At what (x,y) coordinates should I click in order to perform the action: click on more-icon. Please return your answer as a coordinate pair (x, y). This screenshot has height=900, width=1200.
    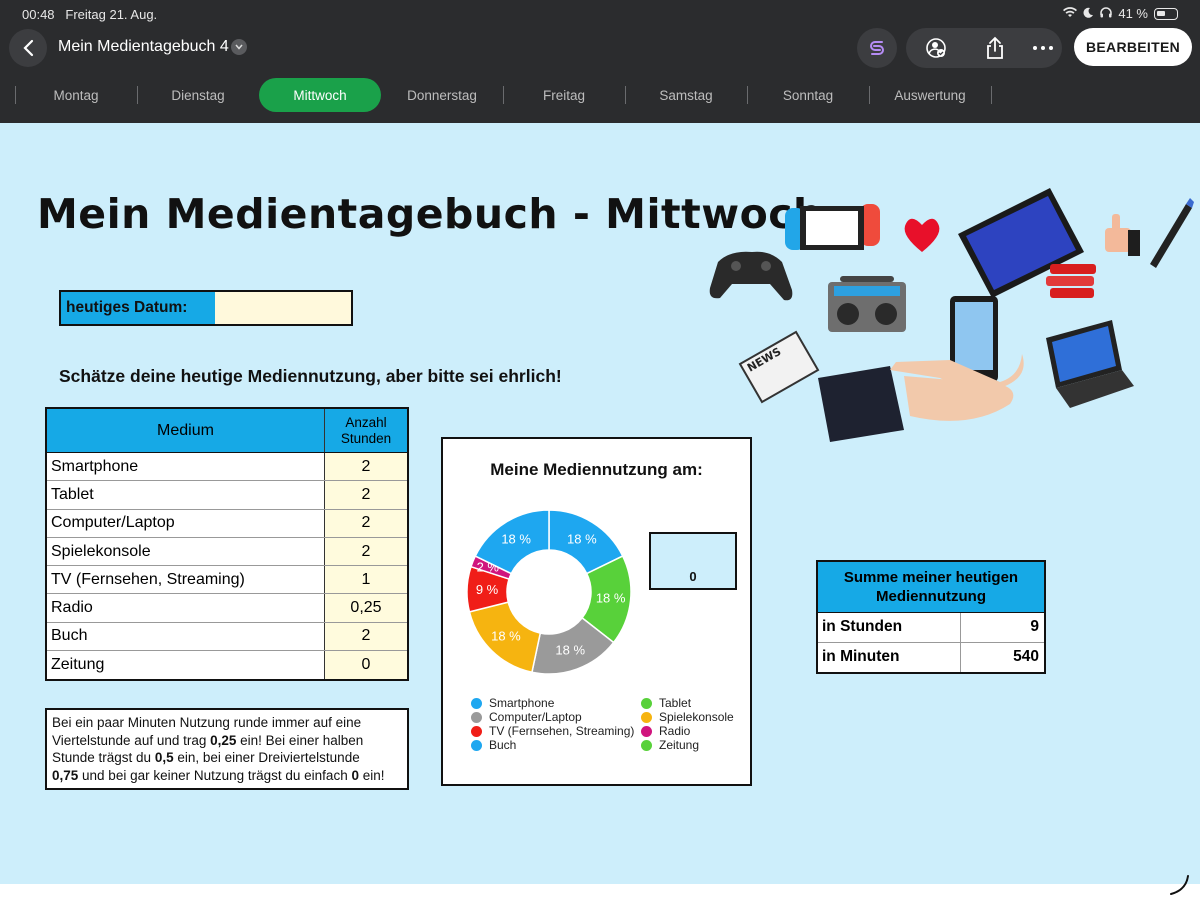
    Looking at the image, I should click on (1043, 48).